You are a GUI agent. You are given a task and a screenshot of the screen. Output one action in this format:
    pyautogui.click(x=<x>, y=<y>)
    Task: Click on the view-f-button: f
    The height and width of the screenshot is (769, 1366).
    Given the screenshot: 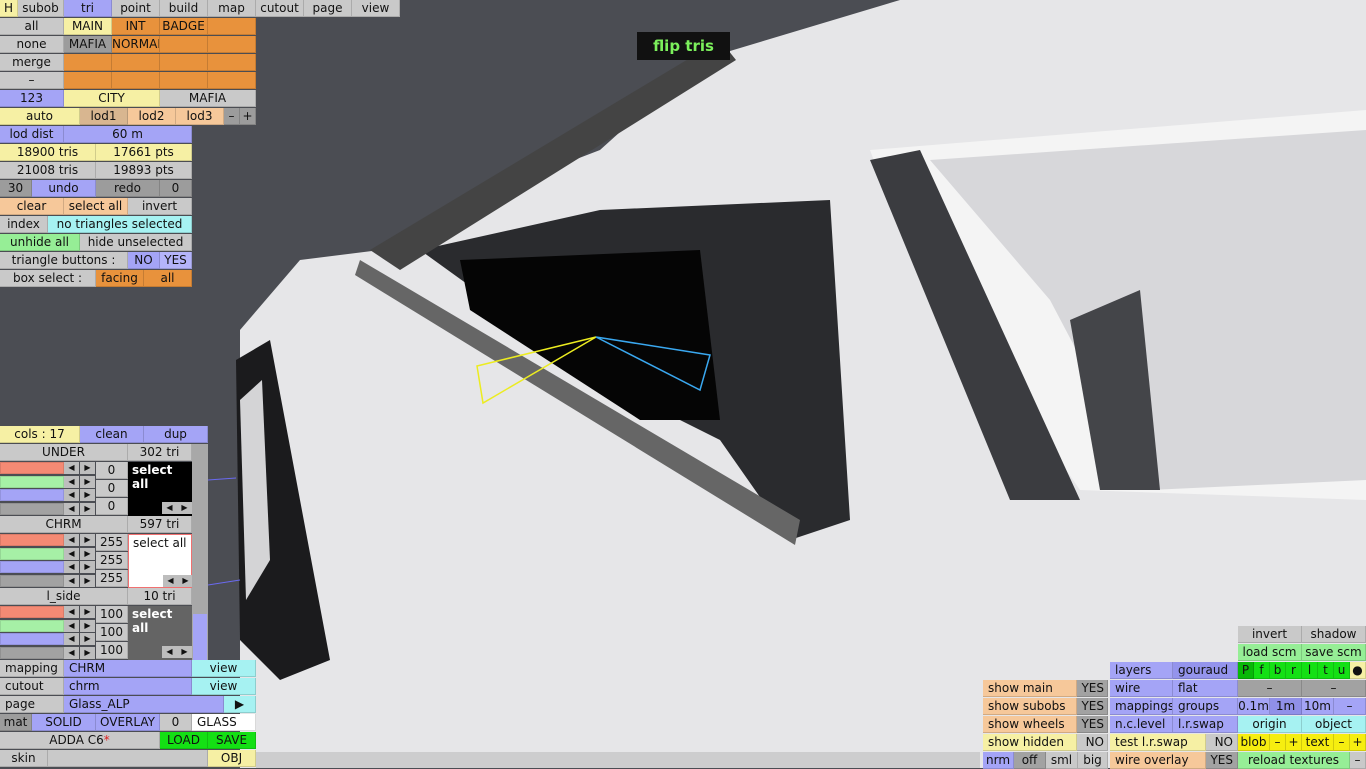 What is the action you would take?
    pyautogui.click(x=1262, y=670)
    